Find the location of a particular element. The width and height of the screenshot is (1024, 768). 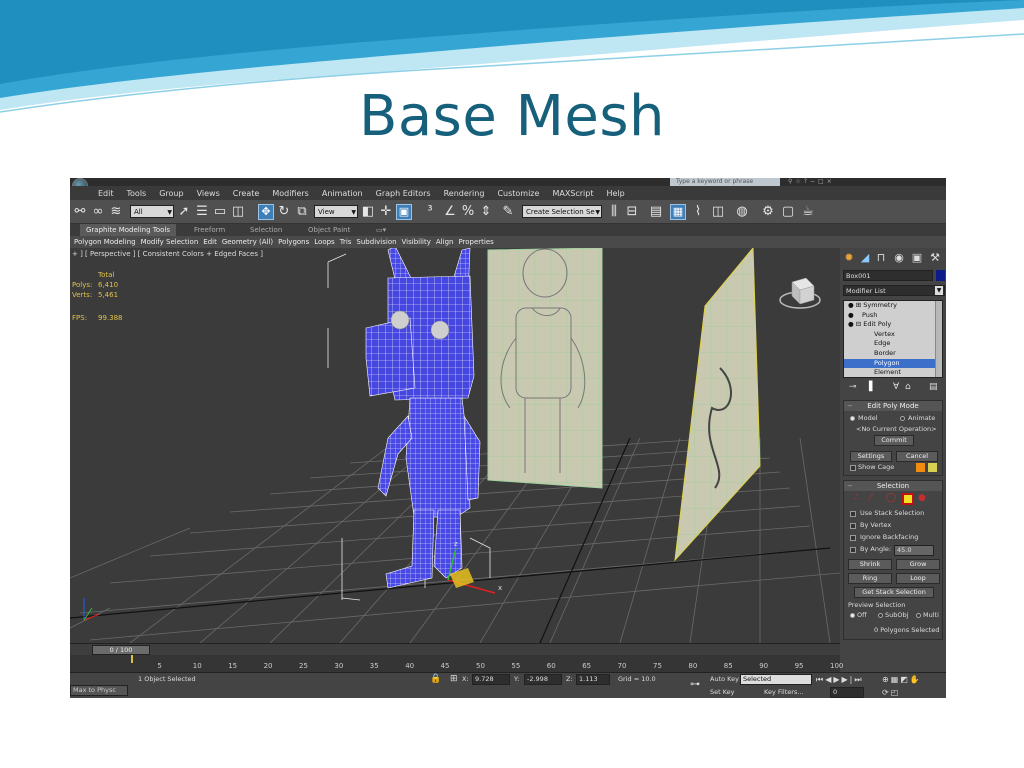

motion-tab-icon: ◉ is located at coordinates (899, 258).